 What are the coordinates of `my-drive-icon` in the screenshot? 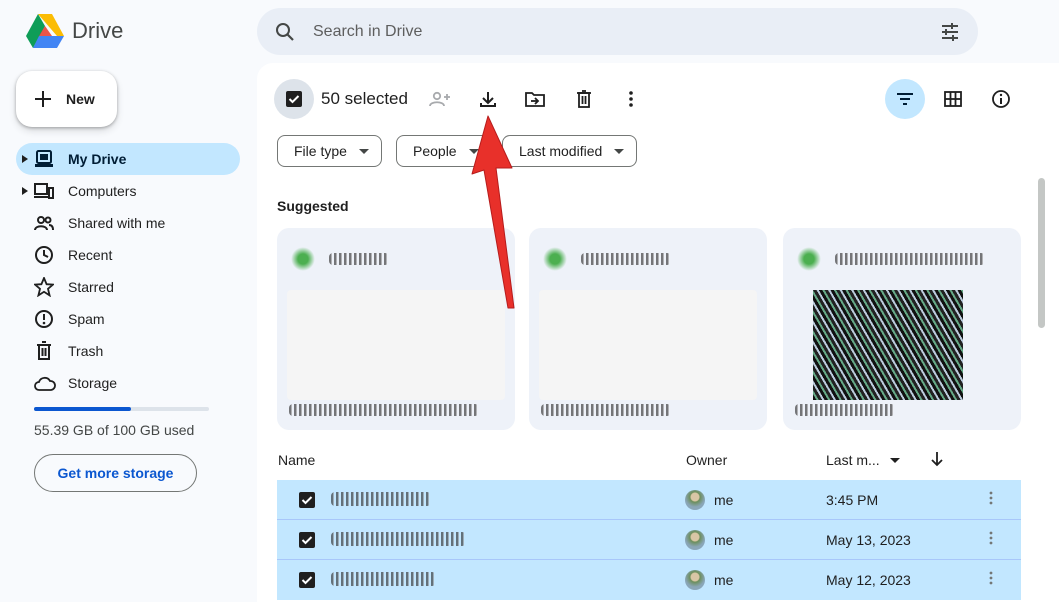 It's located at (44, 159).